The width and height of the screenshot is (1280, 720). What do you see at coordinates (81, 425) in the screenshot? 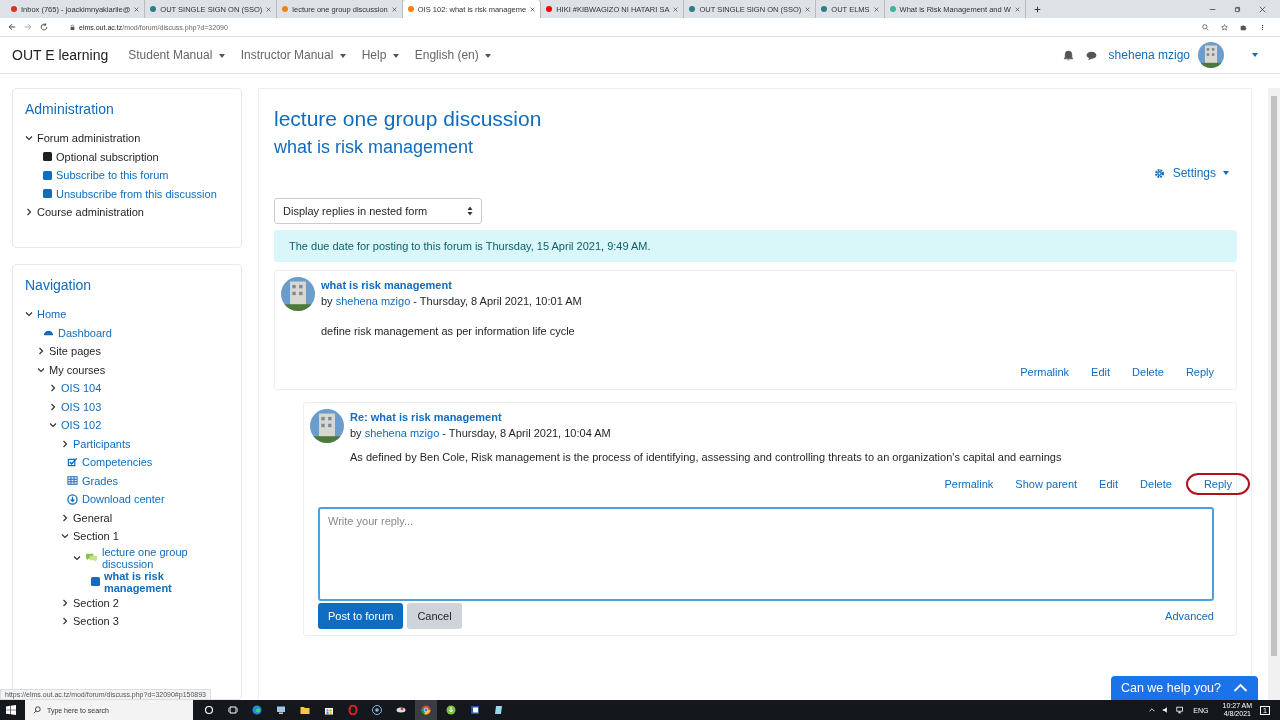
I see `nav-link: OIS 102` at bounding box center [81, 425].